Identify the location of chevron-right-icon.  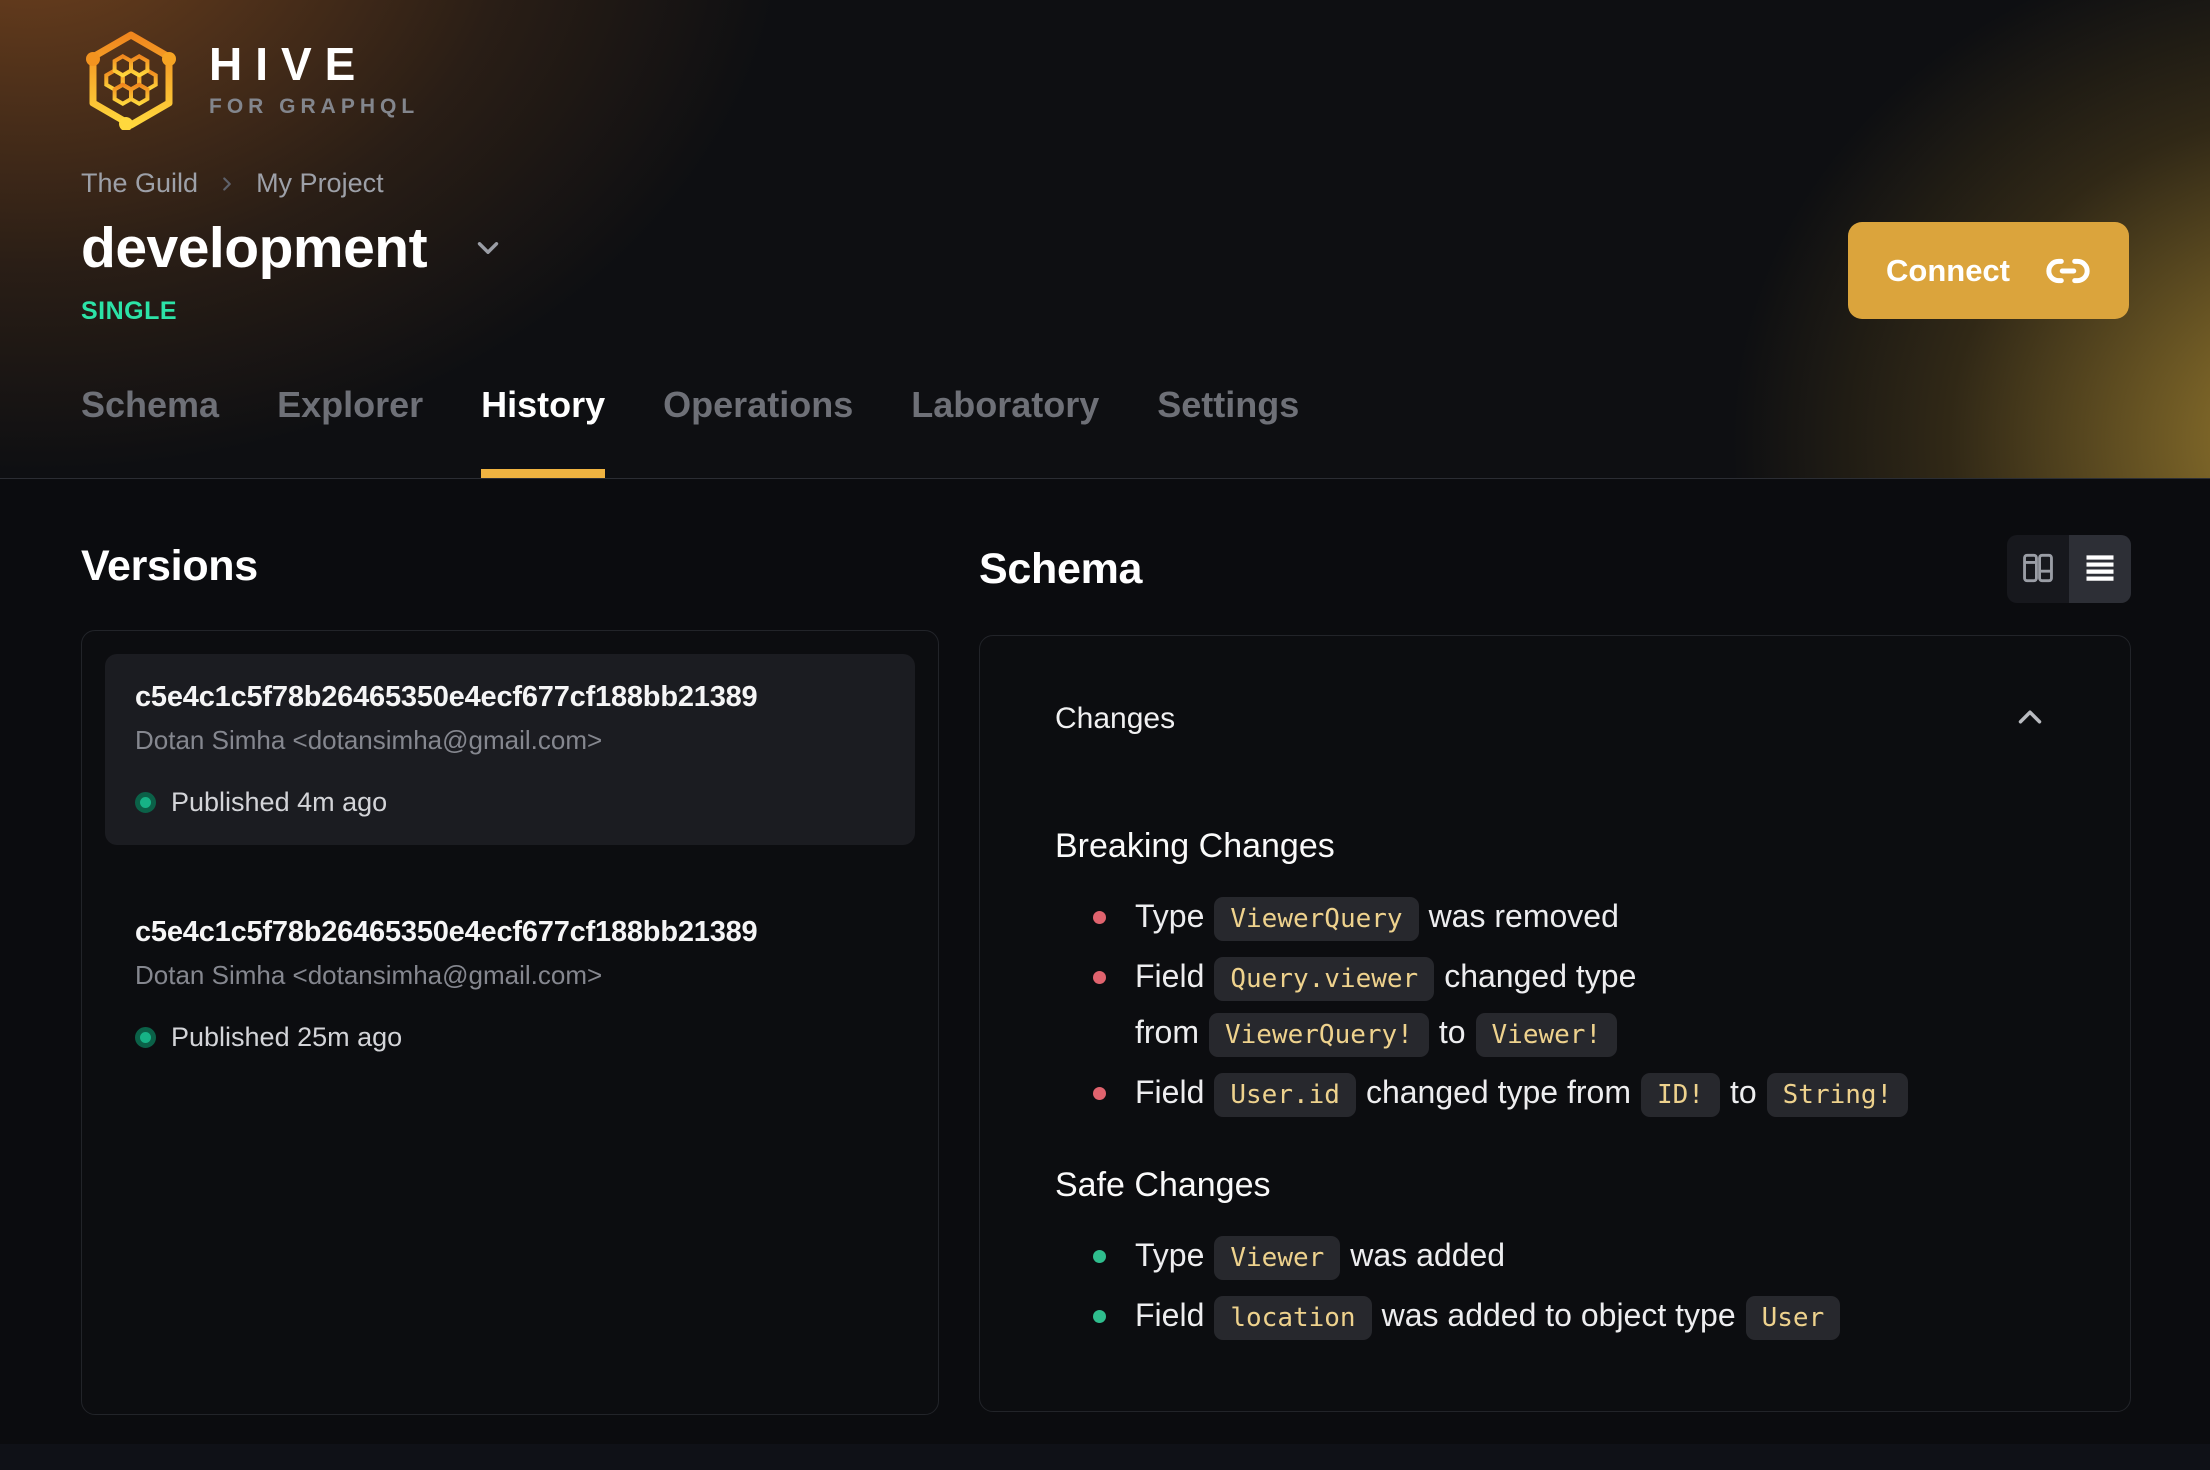
(227, 184).